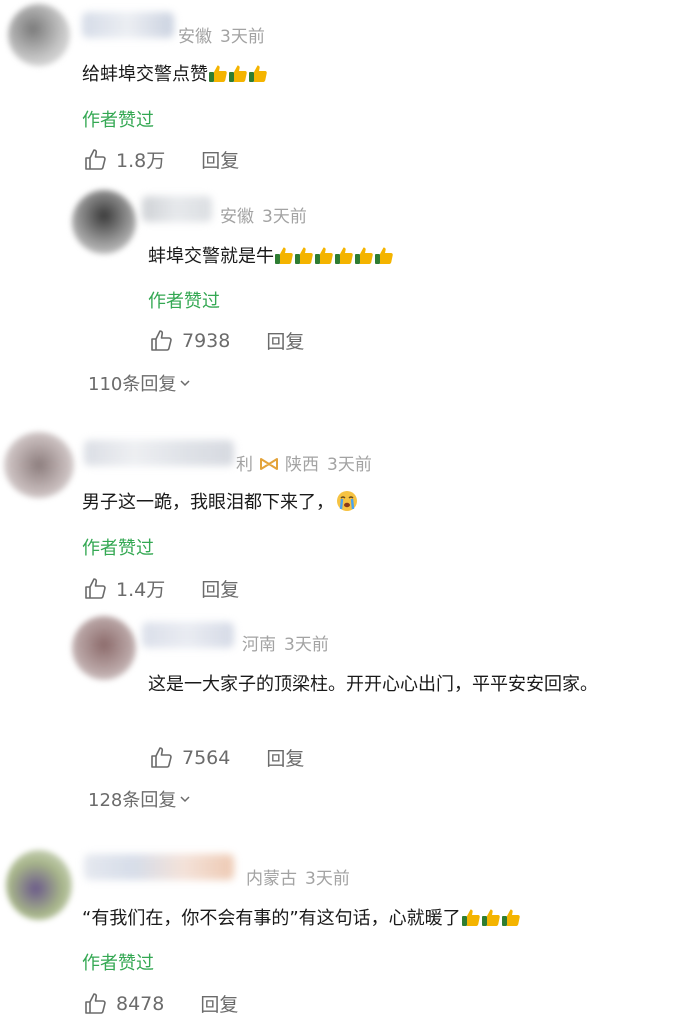  What do you see at coordinates (373, 684) in the screenshot?
I see `reply-text: 这是一大家子的顶梁柱。开开心心出门，平平安安回家。` at bounding box center [373, 684].